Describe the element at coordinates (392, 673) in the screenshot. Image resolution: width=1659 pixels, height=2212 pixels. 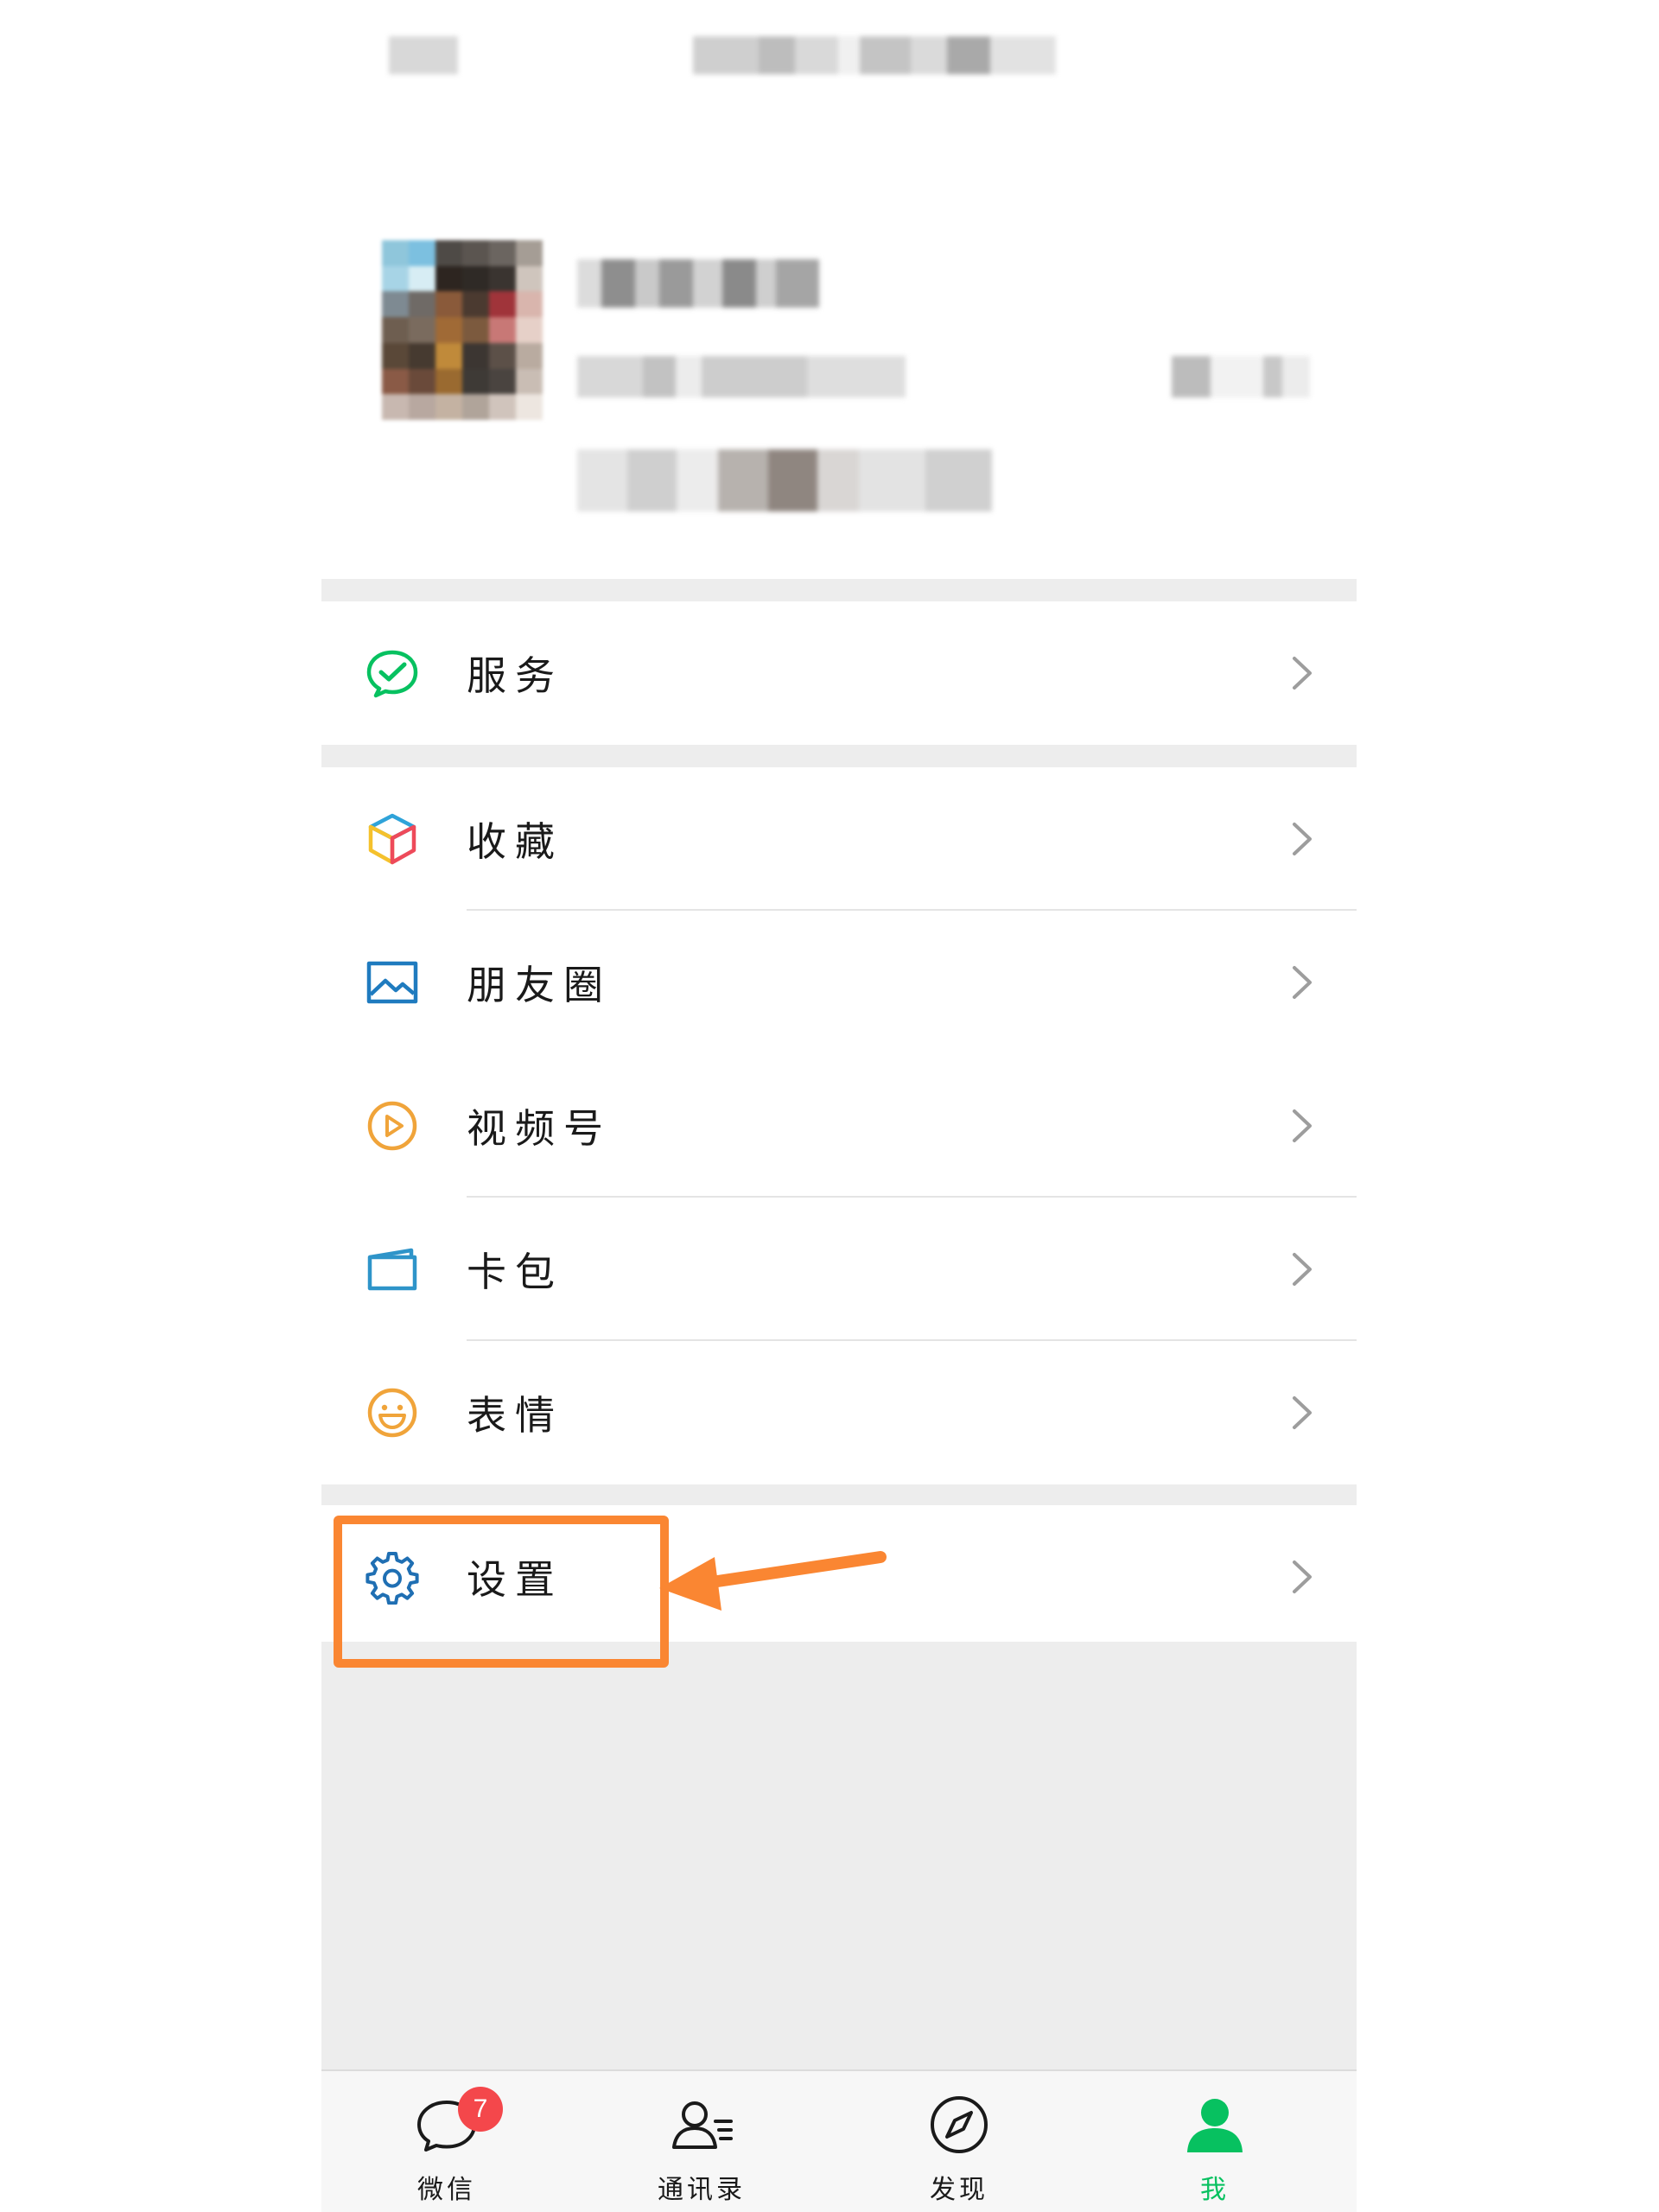
I see `wechat-pay-icon` at that location.